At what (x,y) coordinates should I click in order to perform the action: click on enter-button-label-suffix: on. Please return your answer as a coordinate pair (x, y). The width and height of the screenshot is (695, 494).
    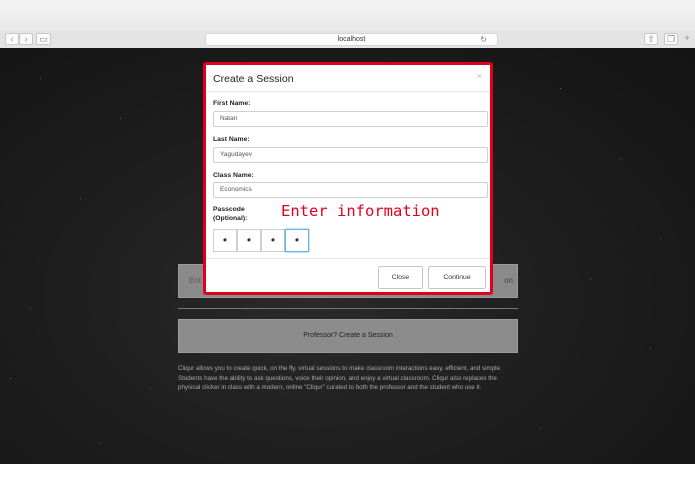
    Looking at the image, I should click on (508, 280).